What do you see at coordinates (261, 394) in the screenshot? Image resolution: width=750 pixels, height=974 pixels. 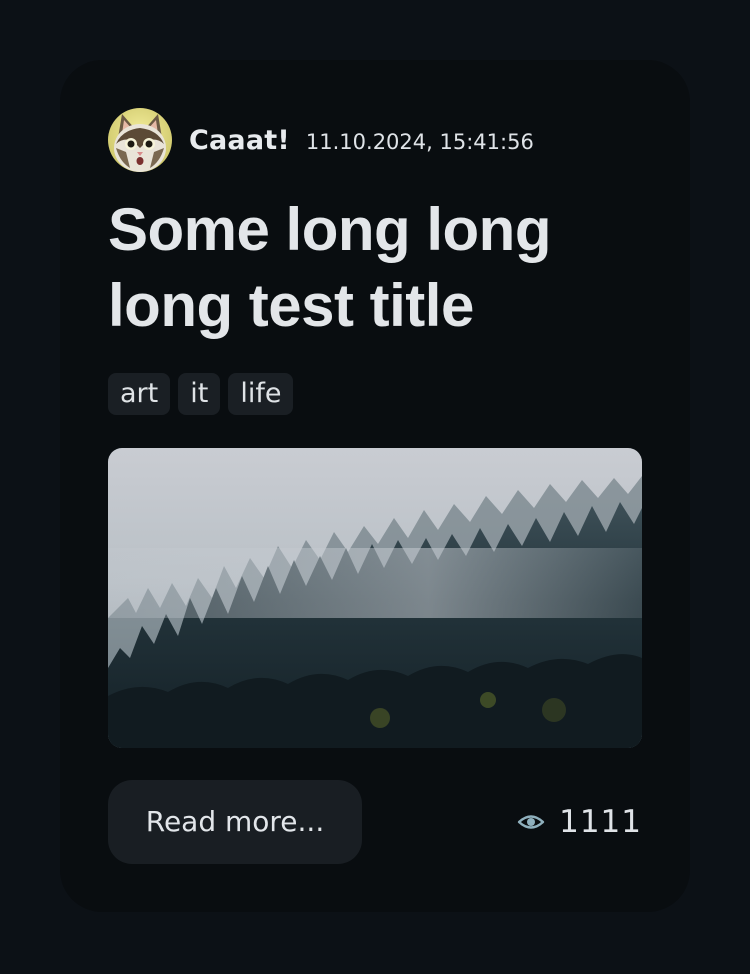 I see `tag-life: life` at bounding box center [261, 394].